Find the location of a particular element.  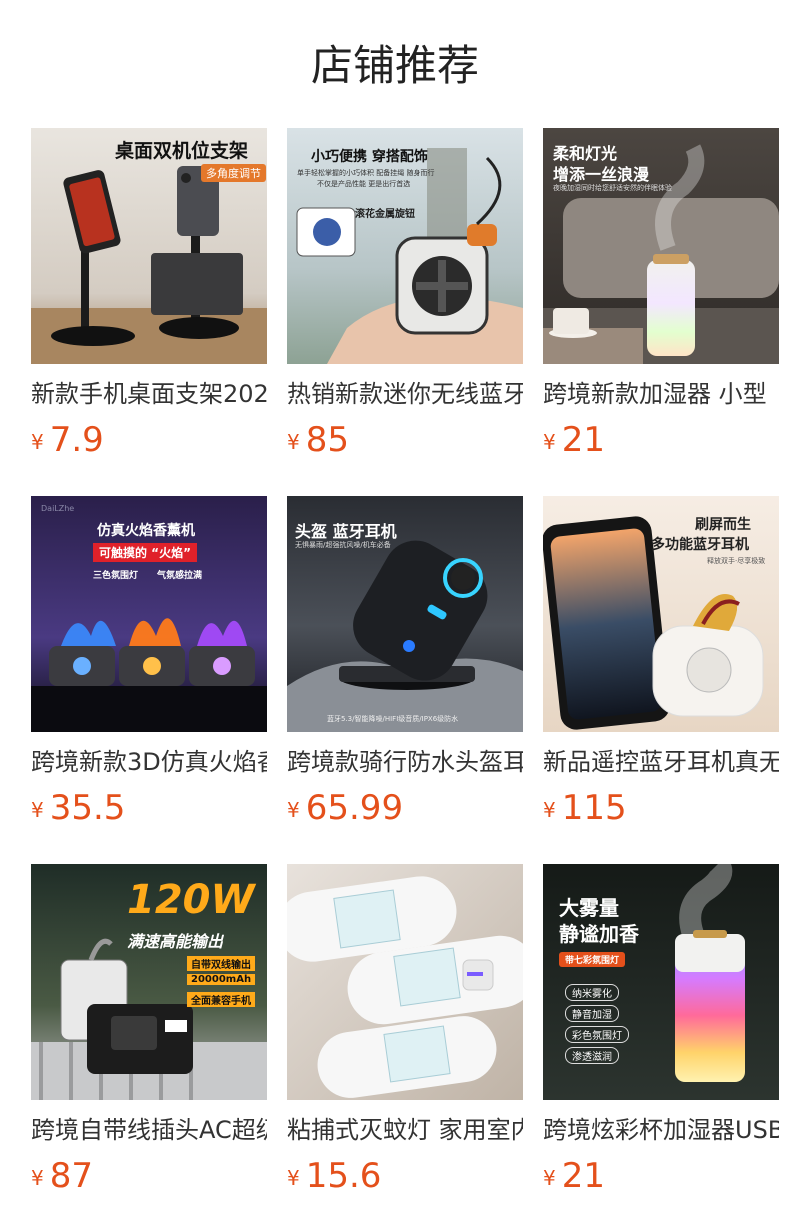

image-caption-sub: 不仅是产品性能 更是出行首选 is located at coordinates (364, 184).